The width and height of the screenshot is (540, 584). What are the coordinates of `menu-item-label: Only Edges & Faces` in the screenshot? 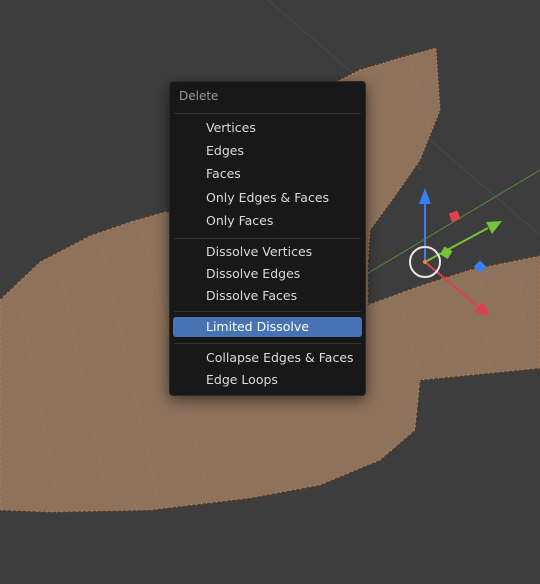 It's located at (268, 197).